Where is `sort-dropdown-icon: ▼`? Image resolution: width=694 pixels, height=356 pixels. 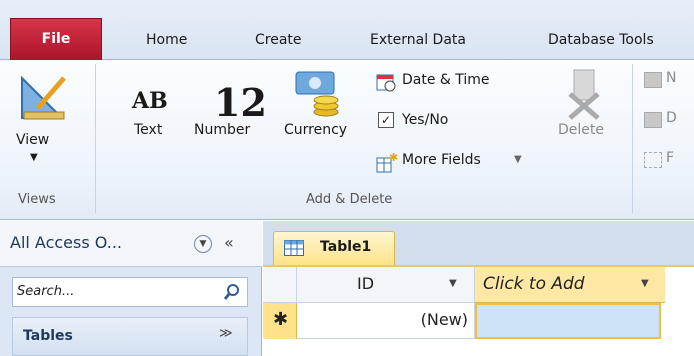
sort-dropdown-icon: ▼ is located at coordinates (453, 285).